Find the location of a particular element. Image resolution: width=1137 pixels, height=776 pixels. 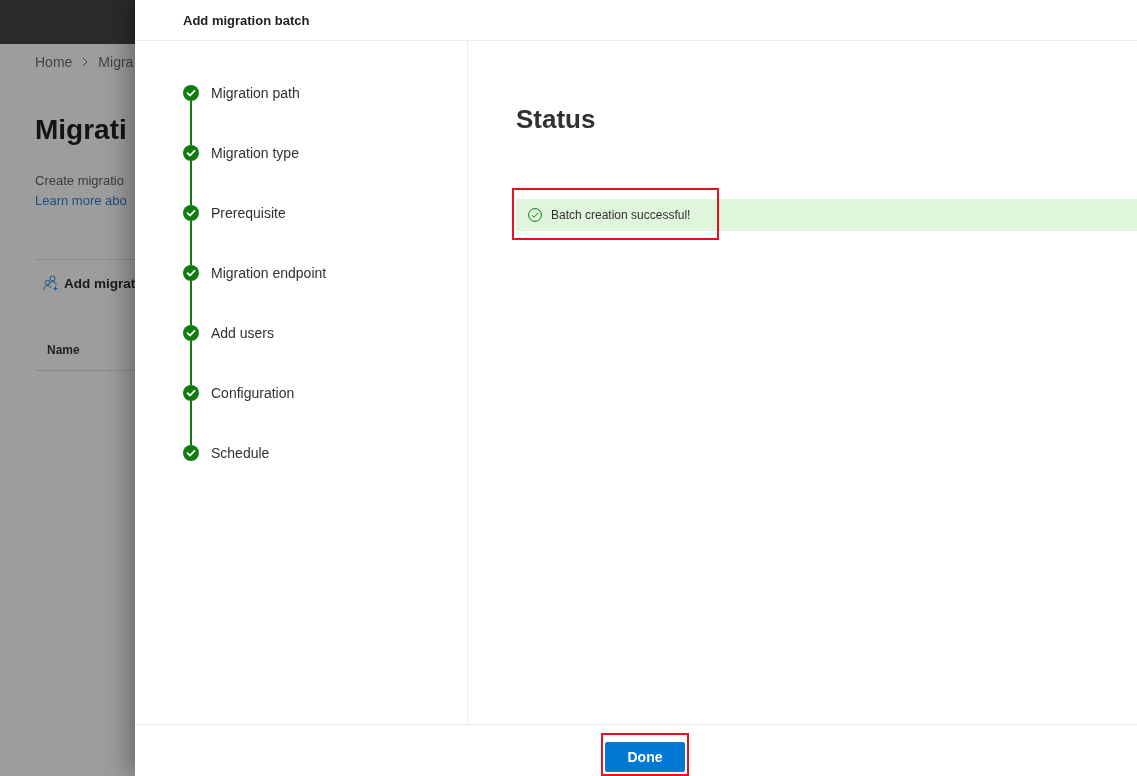

breadcrumb-link: Migra is located at coordinates (116, 62).